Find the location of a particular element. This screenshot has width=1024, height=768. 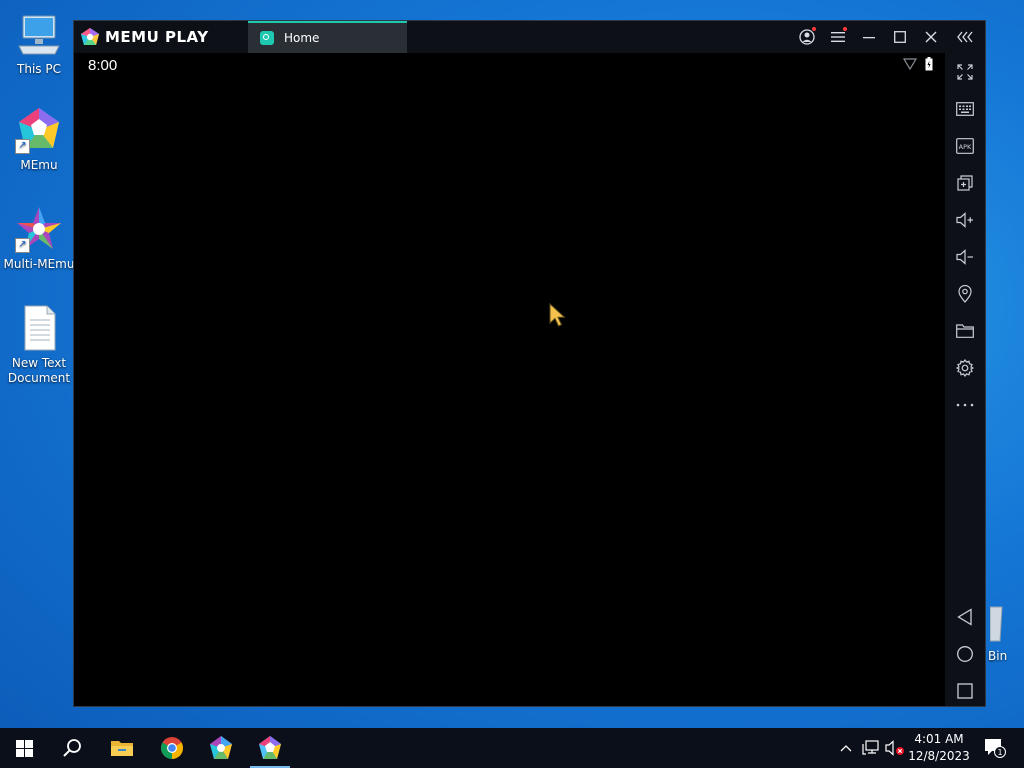

show-hidden-icons-button is located at coordinates (846, 748).